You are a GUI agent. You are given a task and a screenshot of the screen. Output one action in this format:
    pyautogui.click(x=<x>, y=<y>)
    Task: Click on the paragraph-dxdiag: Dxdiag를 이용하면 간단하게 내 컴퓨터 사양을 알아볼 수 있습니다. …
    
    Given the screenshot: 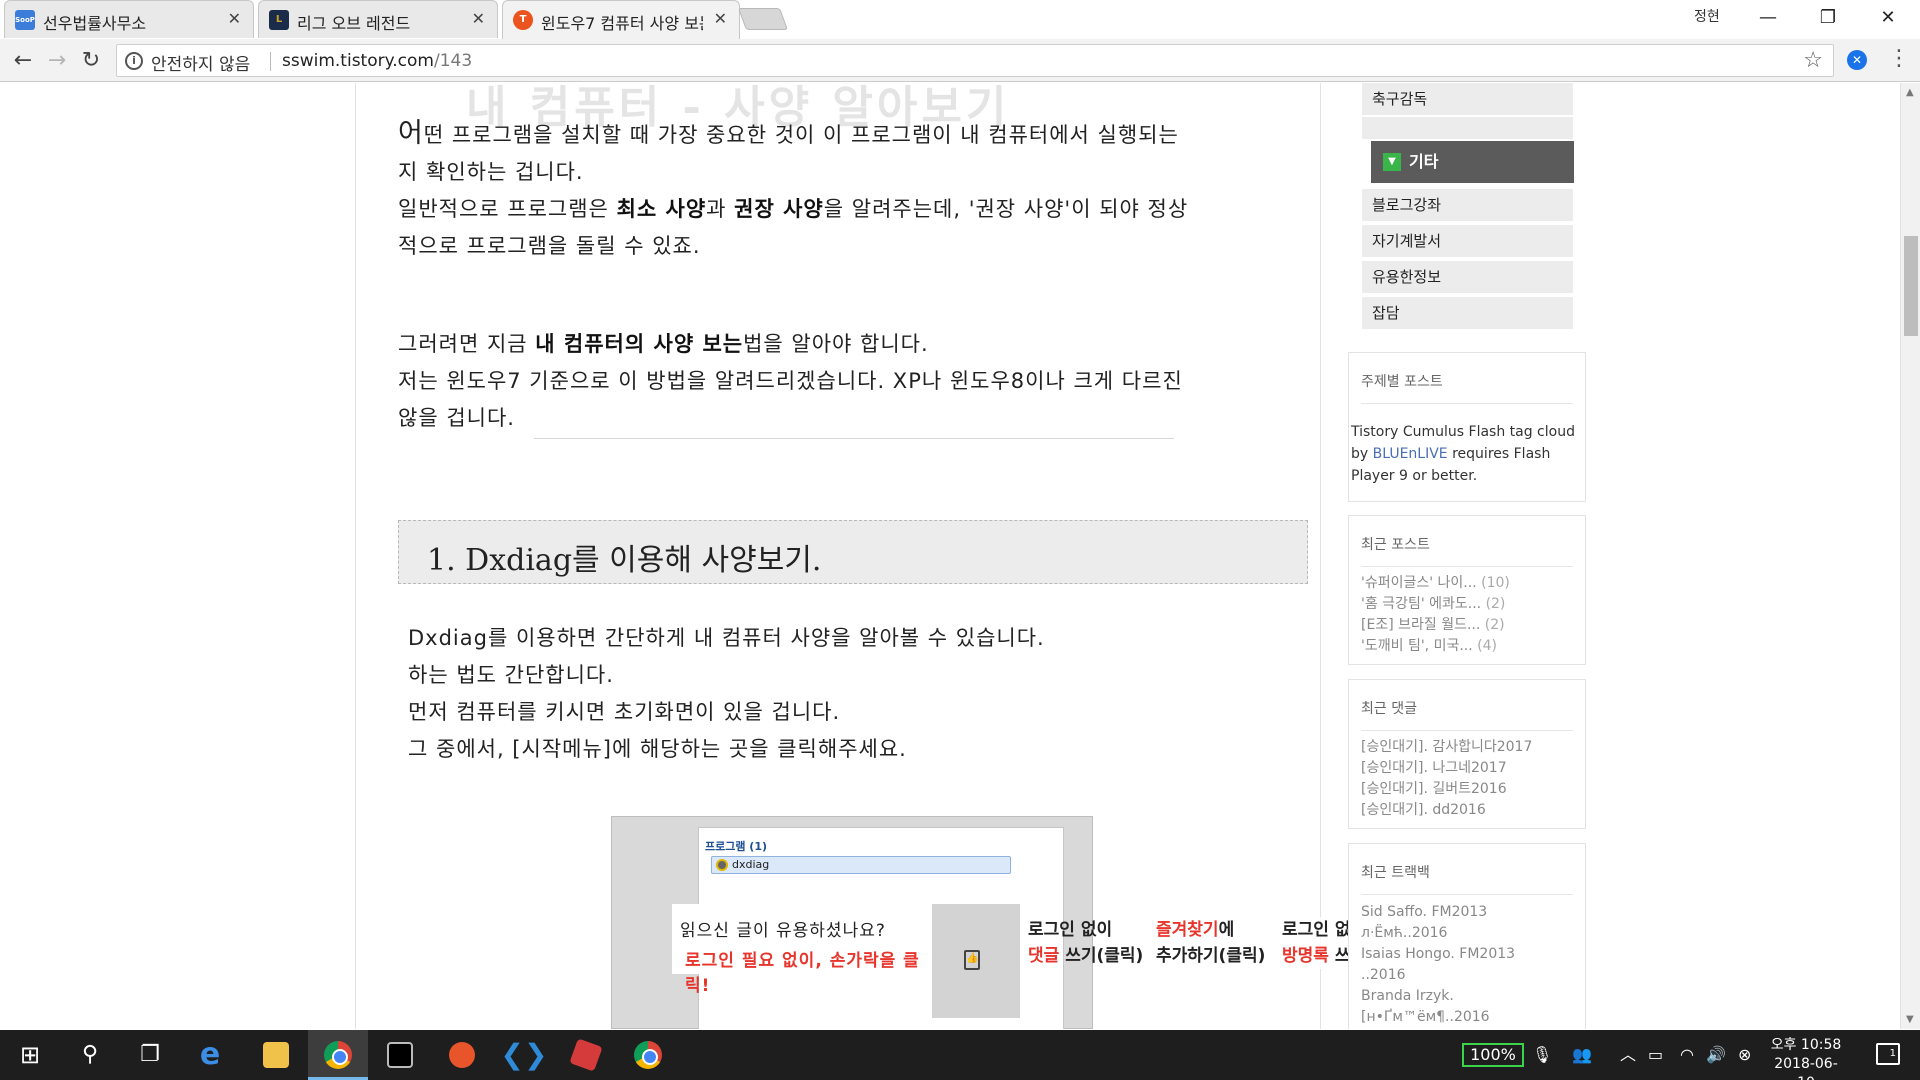 What is the action you would take?
    pyautogui.click(x=726, y=657)
    